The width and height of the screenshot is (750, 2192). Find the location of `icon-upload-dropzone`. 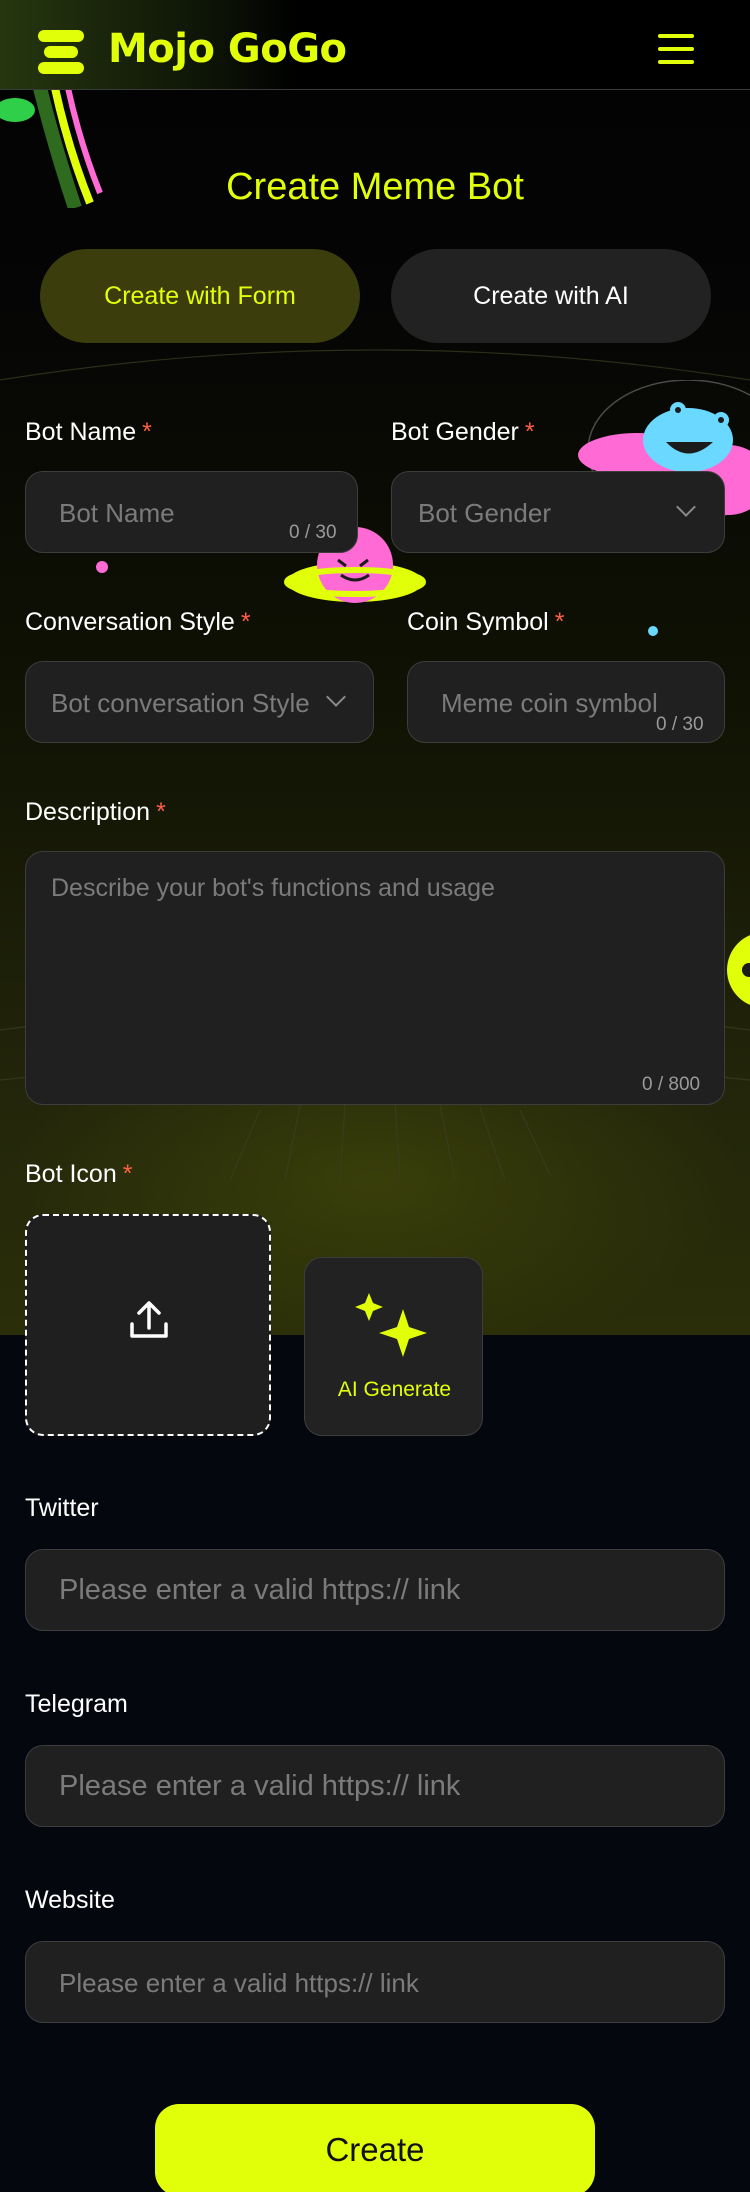

icon-upload-dropzone is located at coordinates (148, 1325).